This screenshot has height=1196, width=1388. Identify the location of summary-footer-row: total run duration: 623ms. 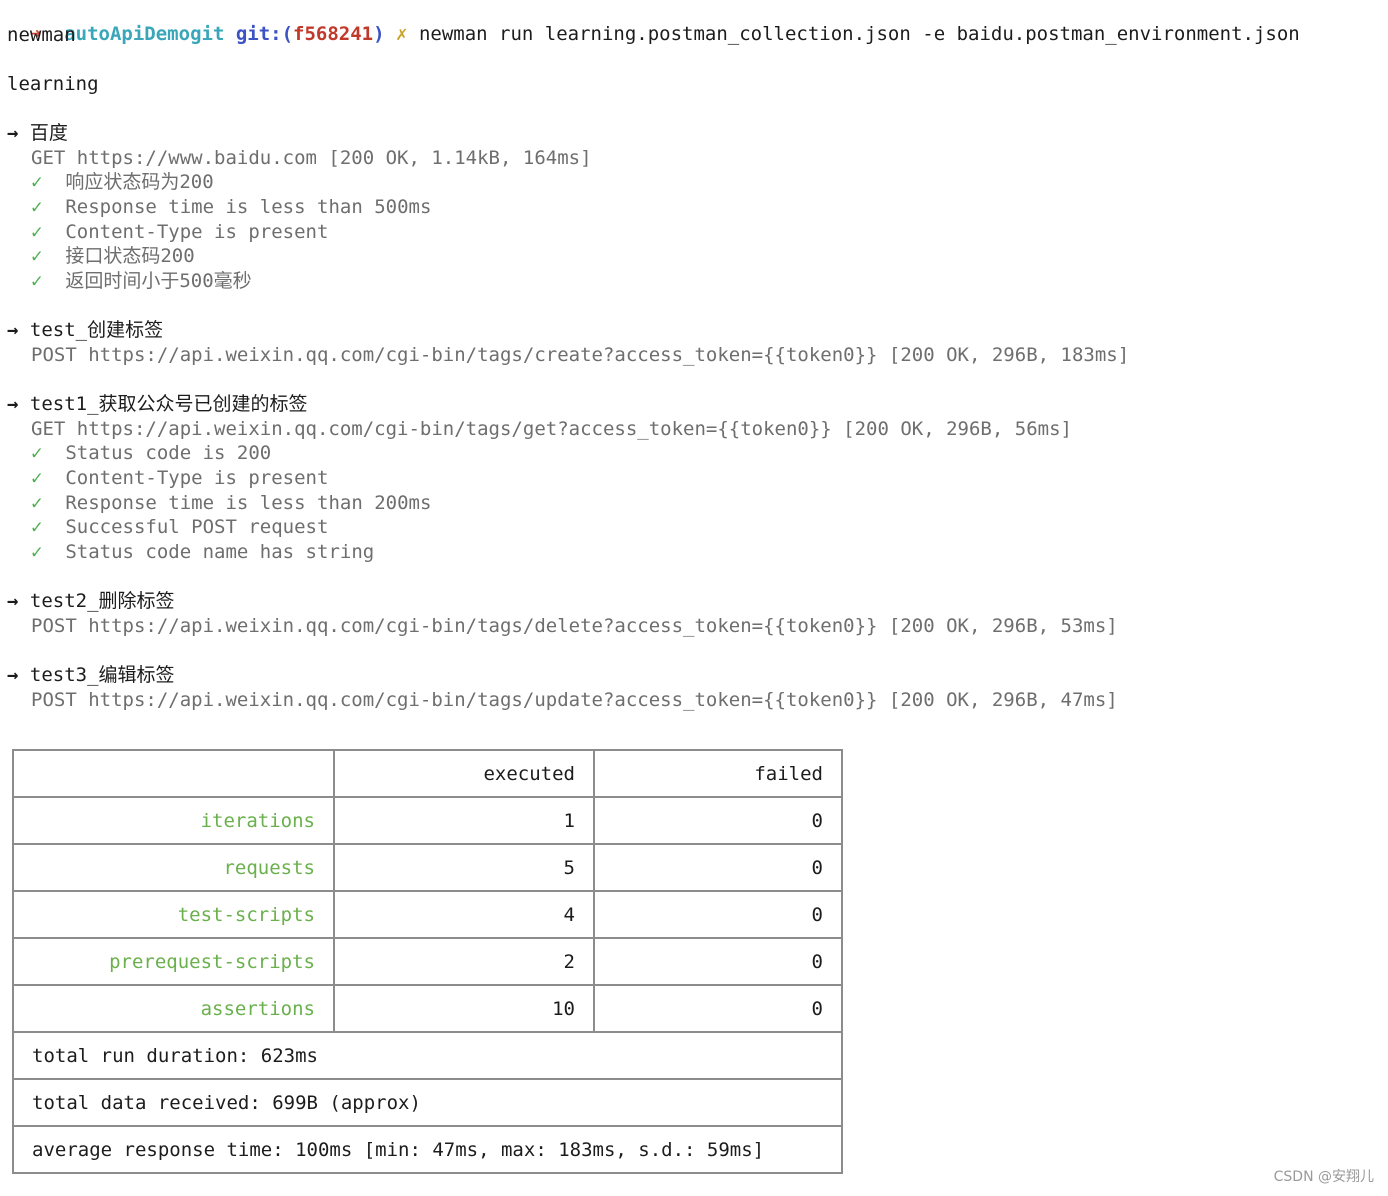
(427, 1055).